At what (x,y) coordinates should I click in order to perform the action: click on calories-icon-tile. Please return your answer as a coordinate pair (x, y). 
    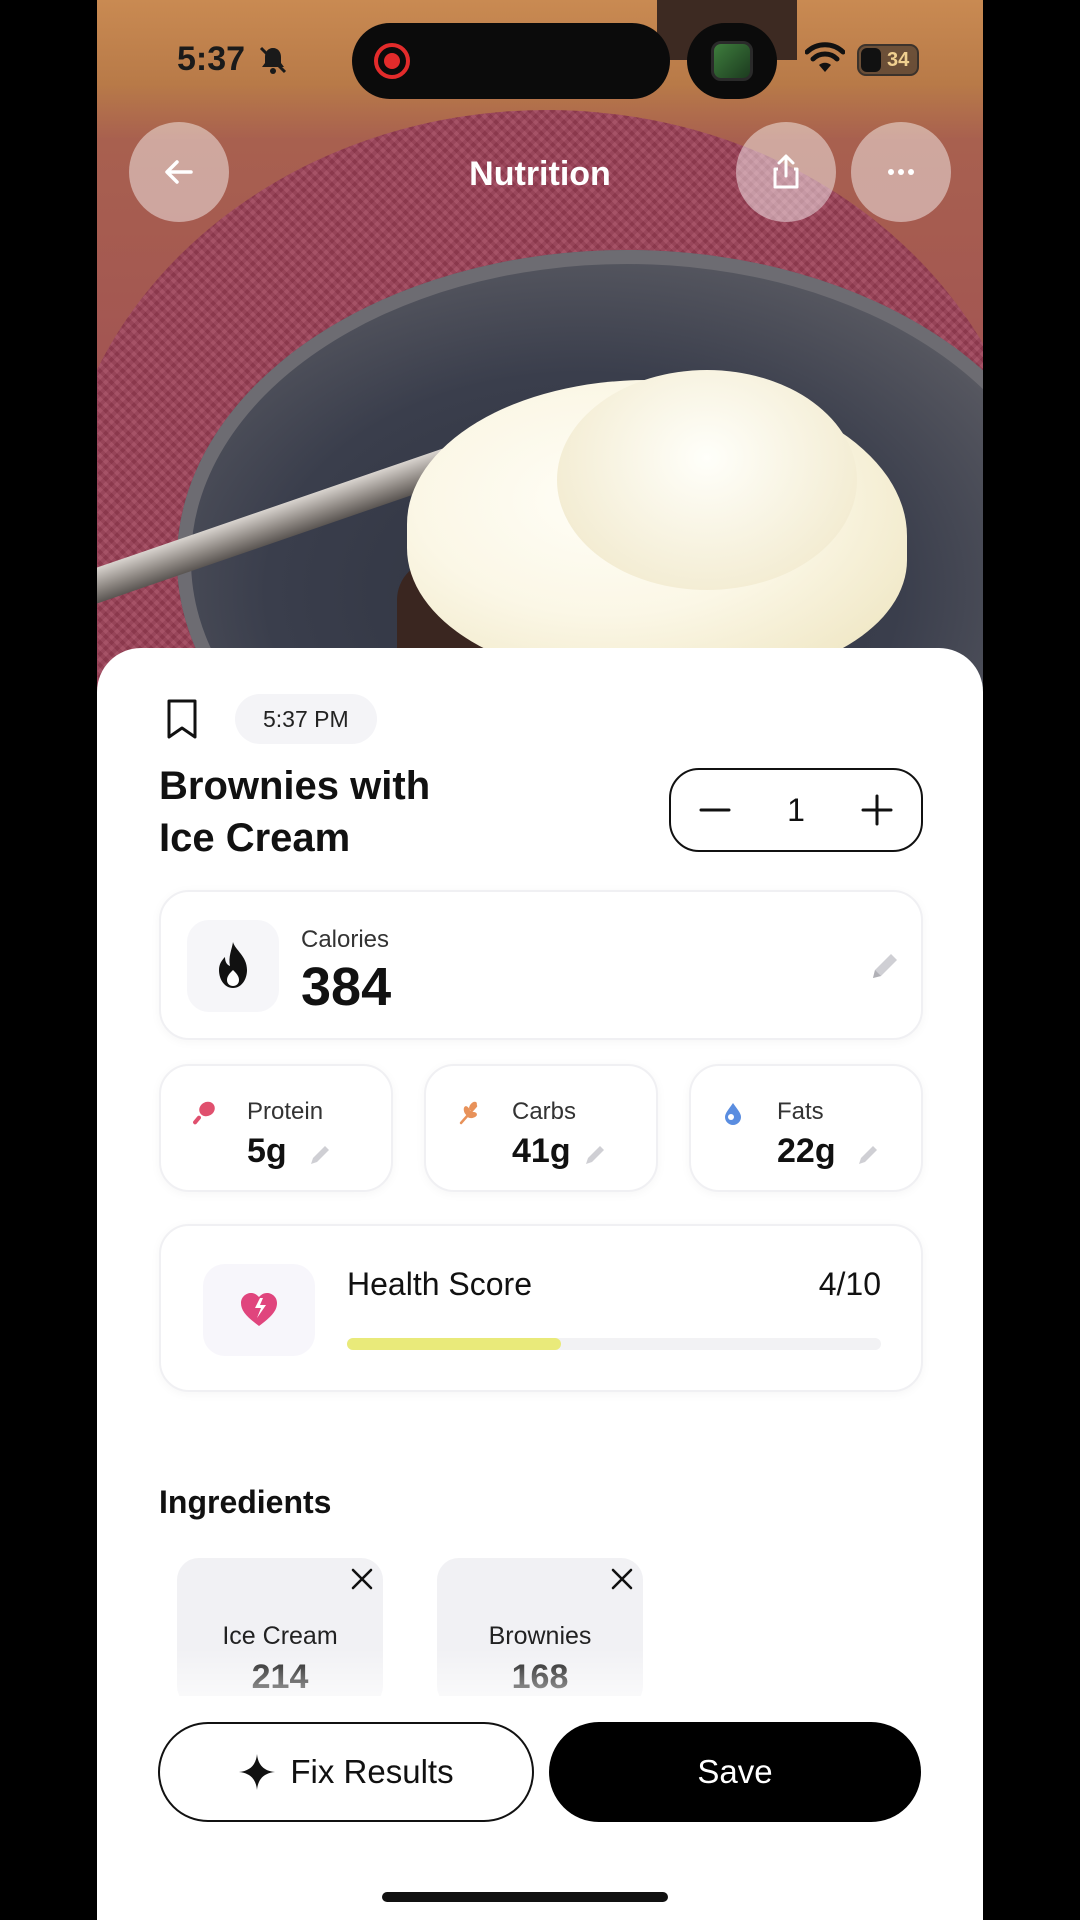
    Looking at the image, I should click on (233, 966).